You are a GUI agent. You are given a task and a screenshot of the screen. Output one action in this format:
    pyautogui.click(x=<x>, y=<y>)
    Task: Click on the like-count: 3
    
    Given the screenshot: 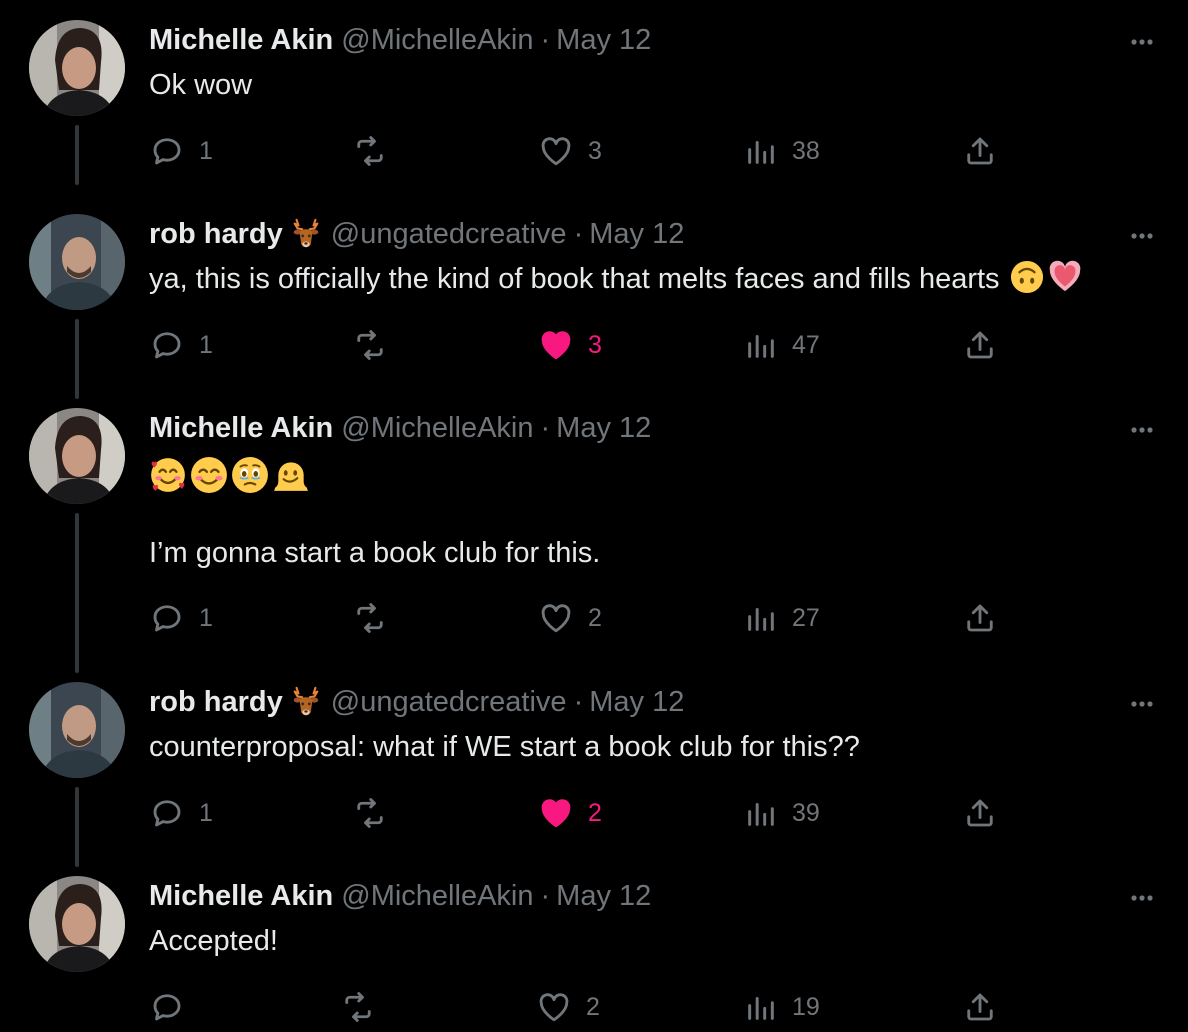 What is the action you would take?
    pyautogui.click(x=595, y=345)
    